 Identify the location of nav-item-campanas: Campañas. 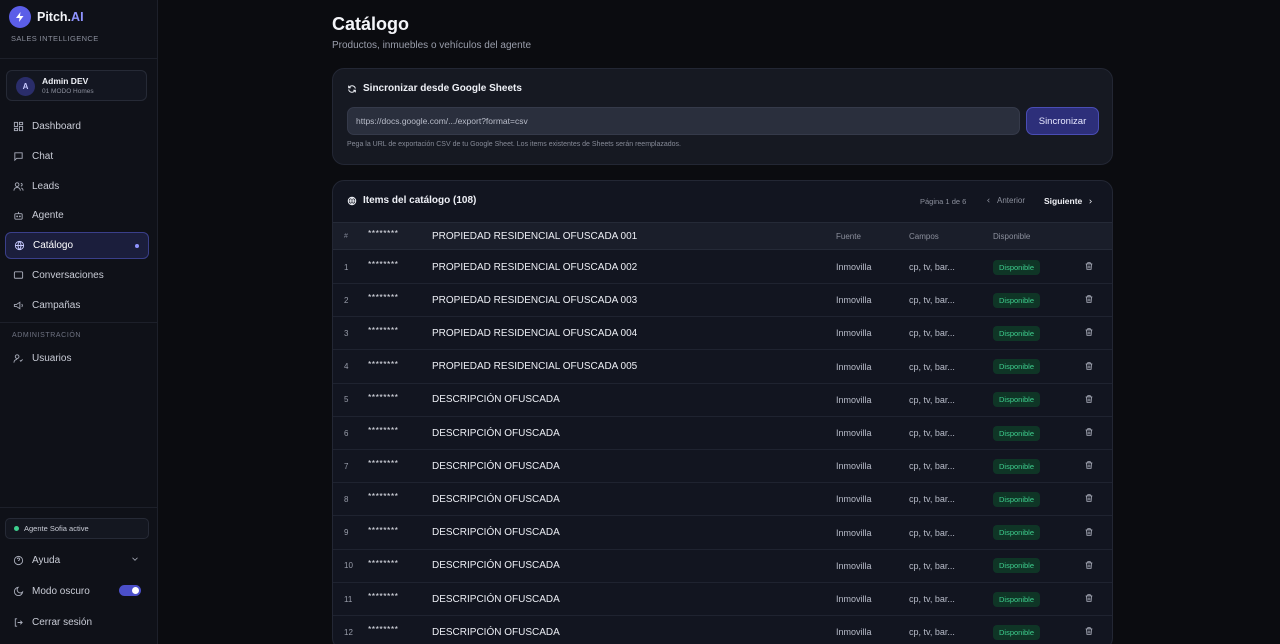
(77, 305).